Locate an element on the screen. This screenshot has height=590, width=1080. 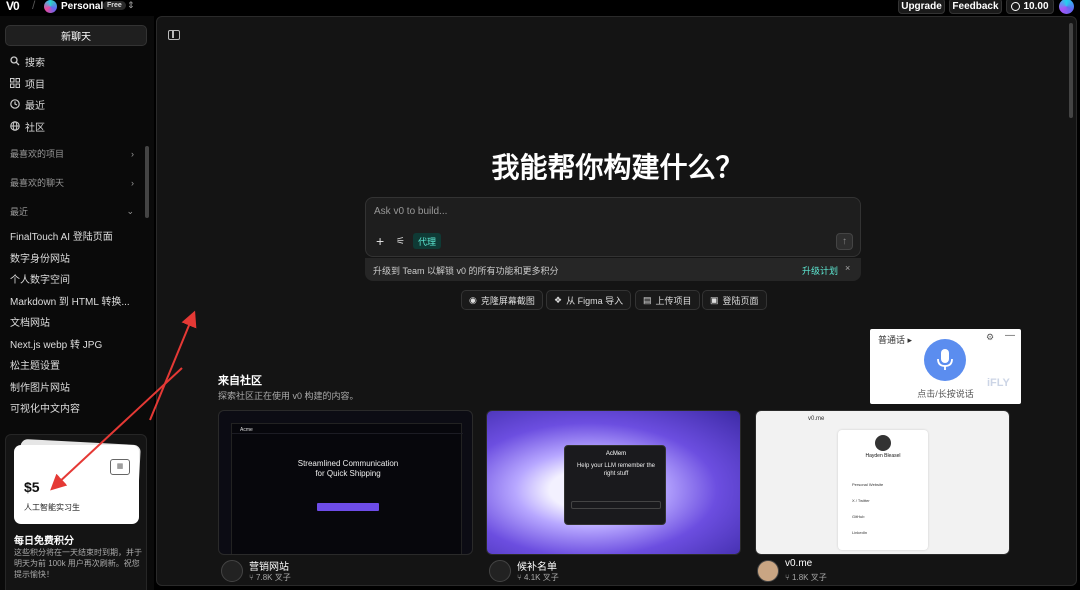
section-label: 最近 is located at coordinates (19, 212).